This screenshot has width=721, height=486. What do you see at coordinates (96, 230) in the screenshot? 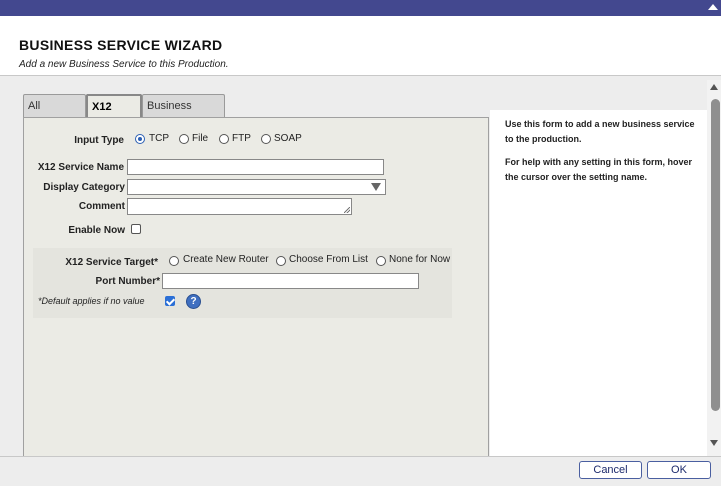
I see `enable-now-label: Enable Now` at bounding box center [96, 230].